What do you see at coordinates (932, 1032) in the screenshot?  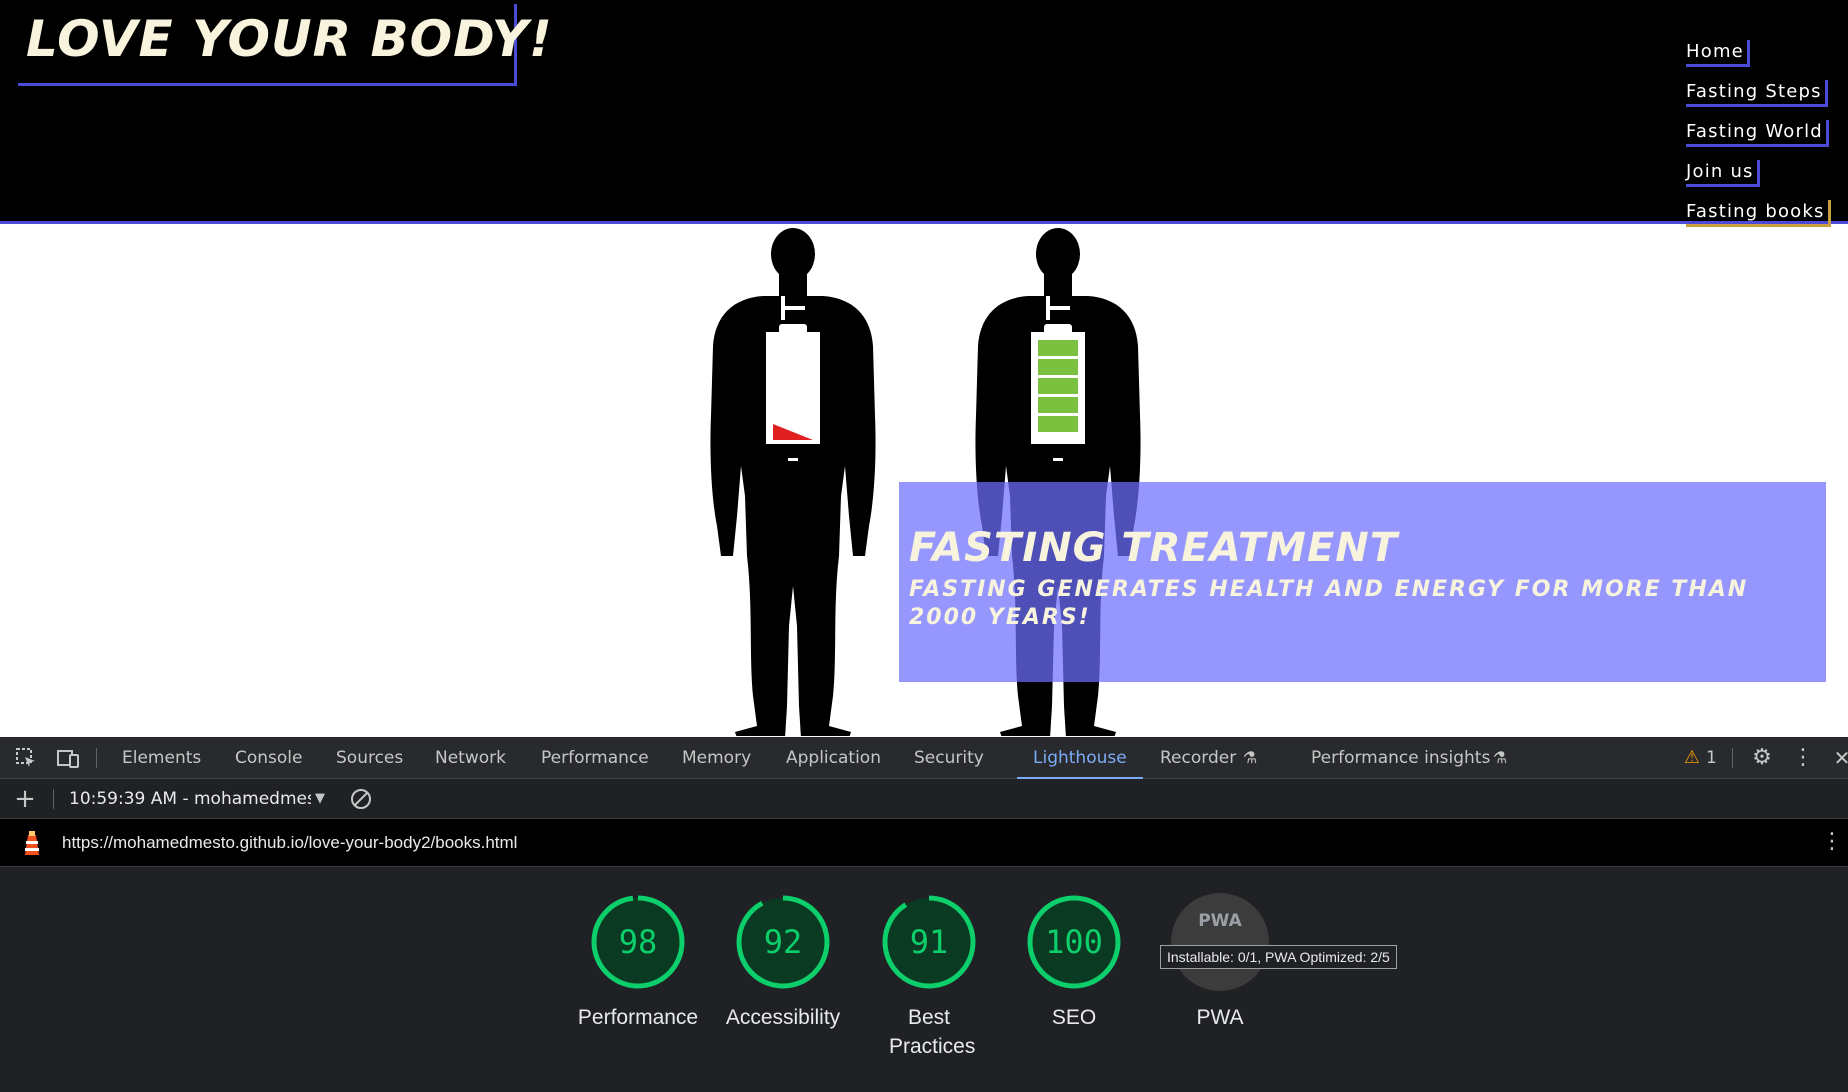 I see `score-label: Best Practices` at bounding box center [932, 1032].